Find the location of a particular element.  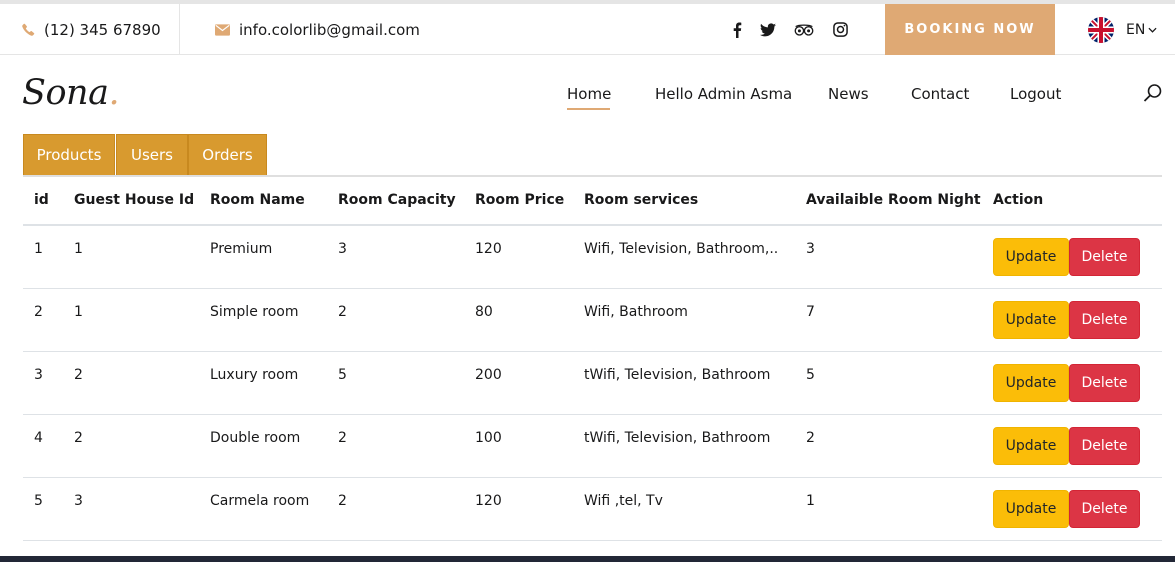

email-contact: info.colorlib@gmail.com is located at coordinates (317, 29).